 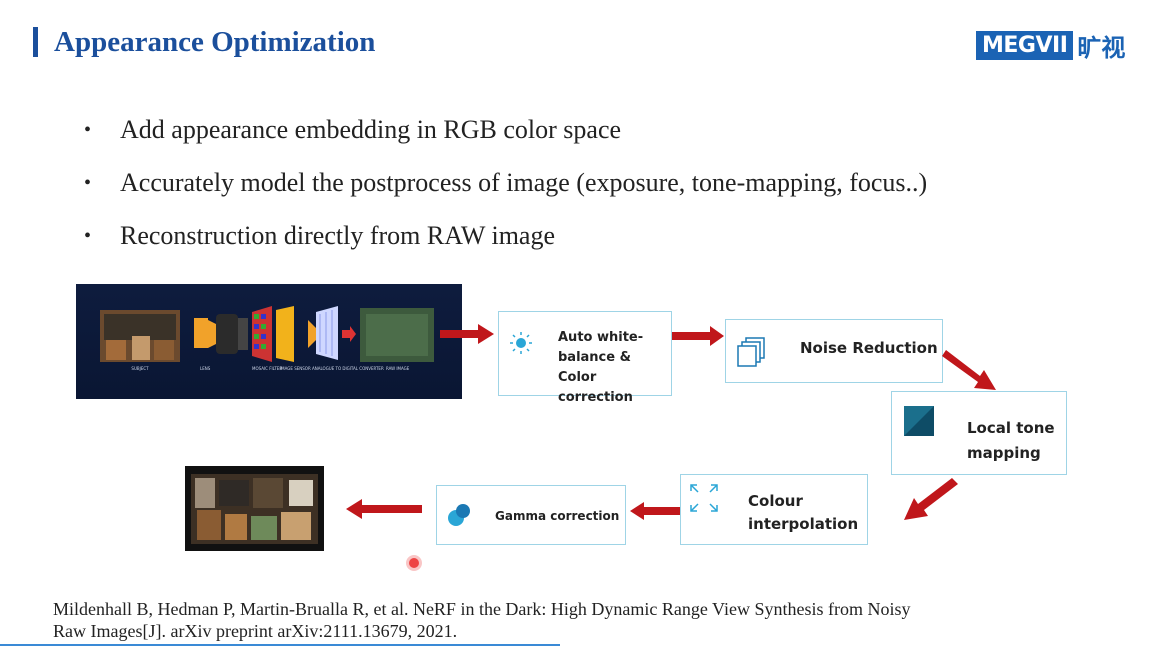 I want to click on footer-divider, so click(x=280, y=645).